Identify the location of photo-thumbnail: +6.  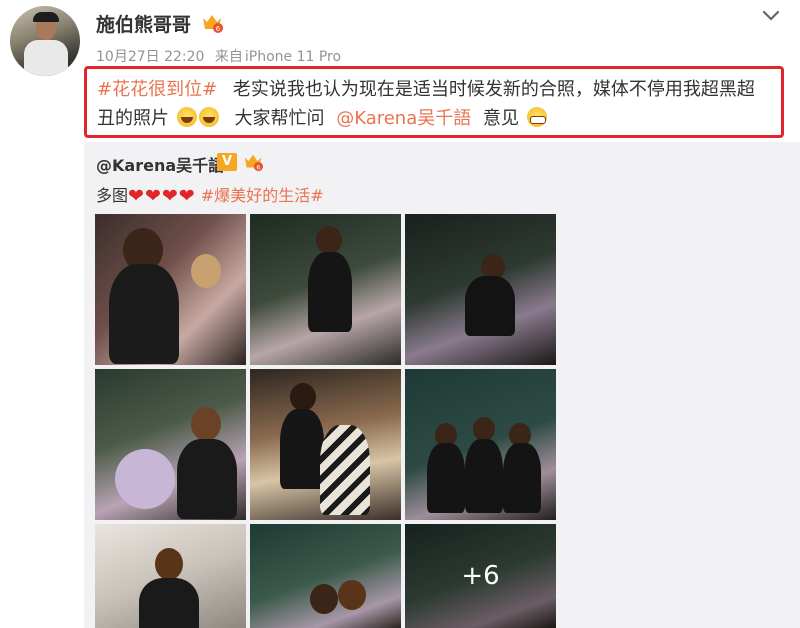
(480, 576).